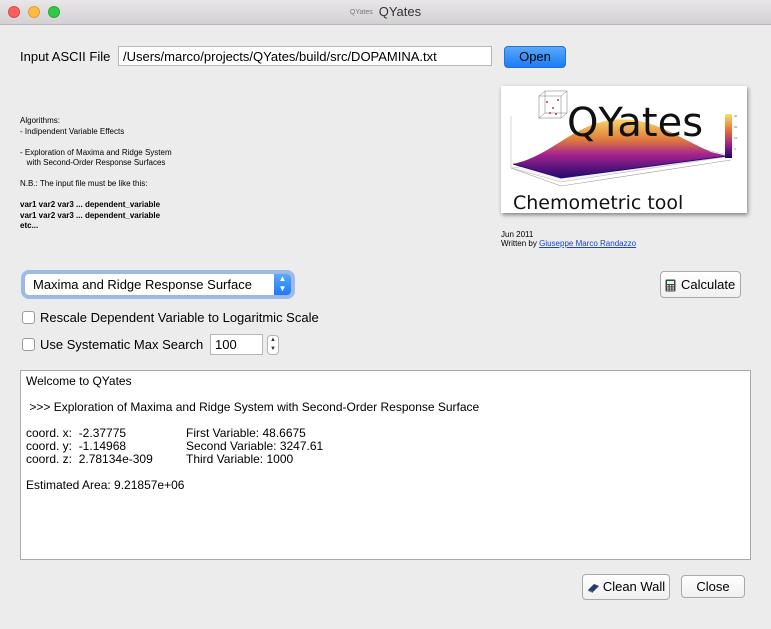  What do you see at coordinates (587, 243) in the screenshot?
I see `author-link: Giuseppe Marco Randazzo` at bounding box center [587, 243].